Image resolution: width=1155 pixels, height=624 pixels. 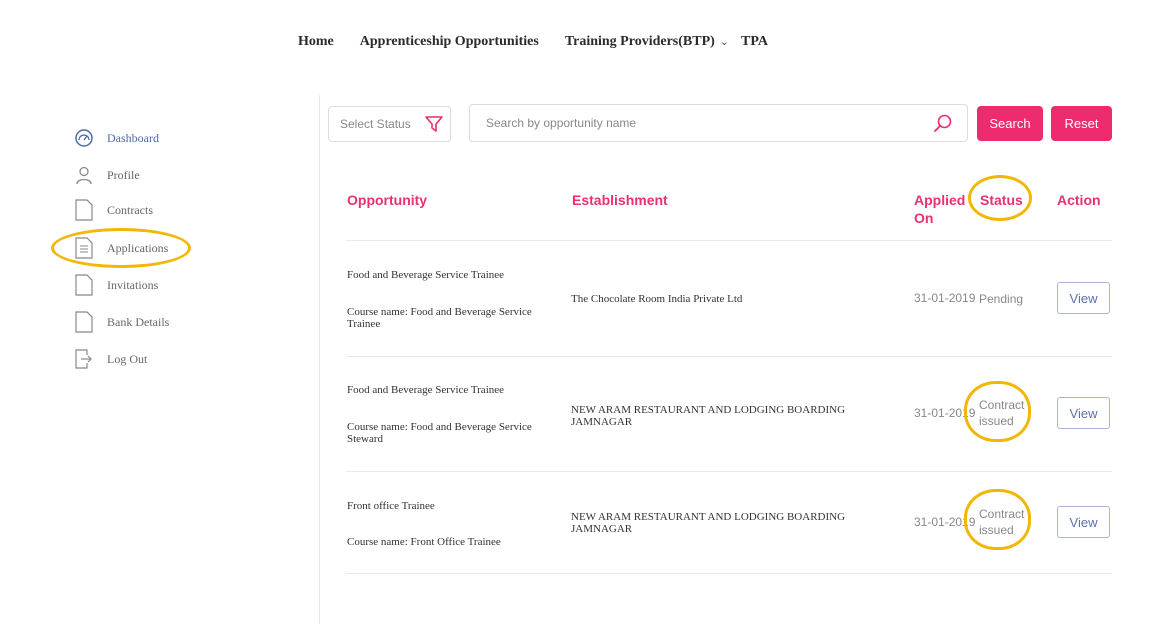 What do you see at coordinates (1081, 123) in the screenshot?
I see `reset-button: Reset` at bounding box center [1081, 123].